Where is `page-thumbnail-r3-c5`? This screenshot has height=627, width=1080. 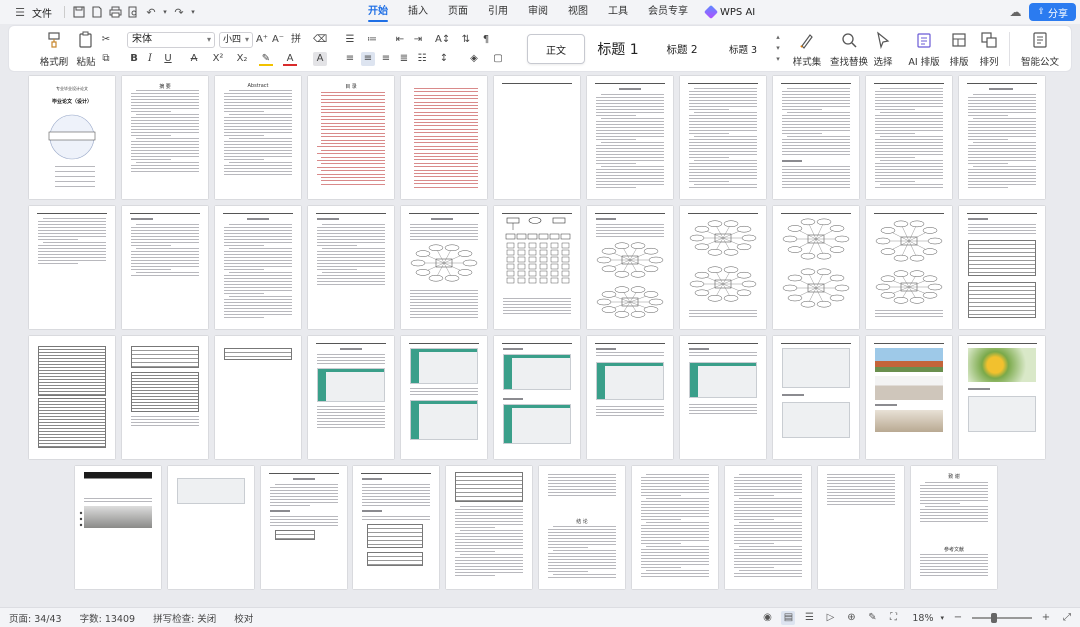
page-thumbnail-r3-c5 is located at coordinates (444, 397).